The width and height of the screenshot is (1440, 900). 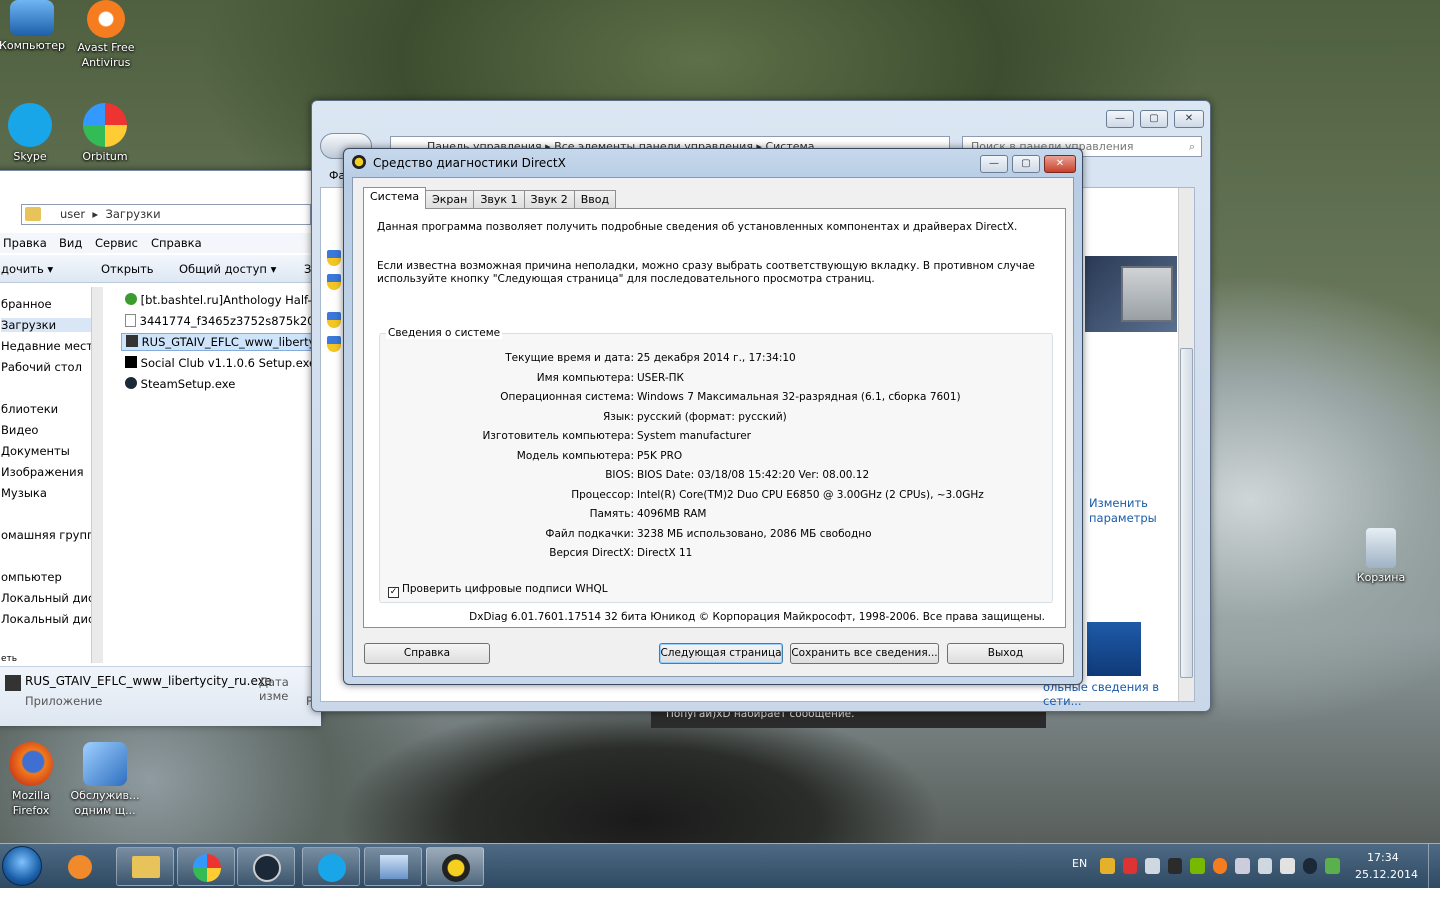 I want to click on system-info-key: Текущие время и дата:, so click(x=569, y=358).